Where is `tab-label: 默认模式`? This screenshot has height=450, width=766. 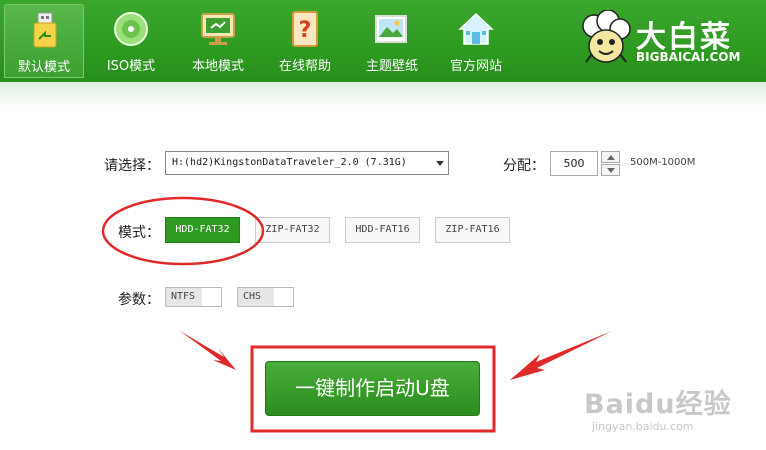 tab-label: 默认模式 is located at coordinates (43, 67).